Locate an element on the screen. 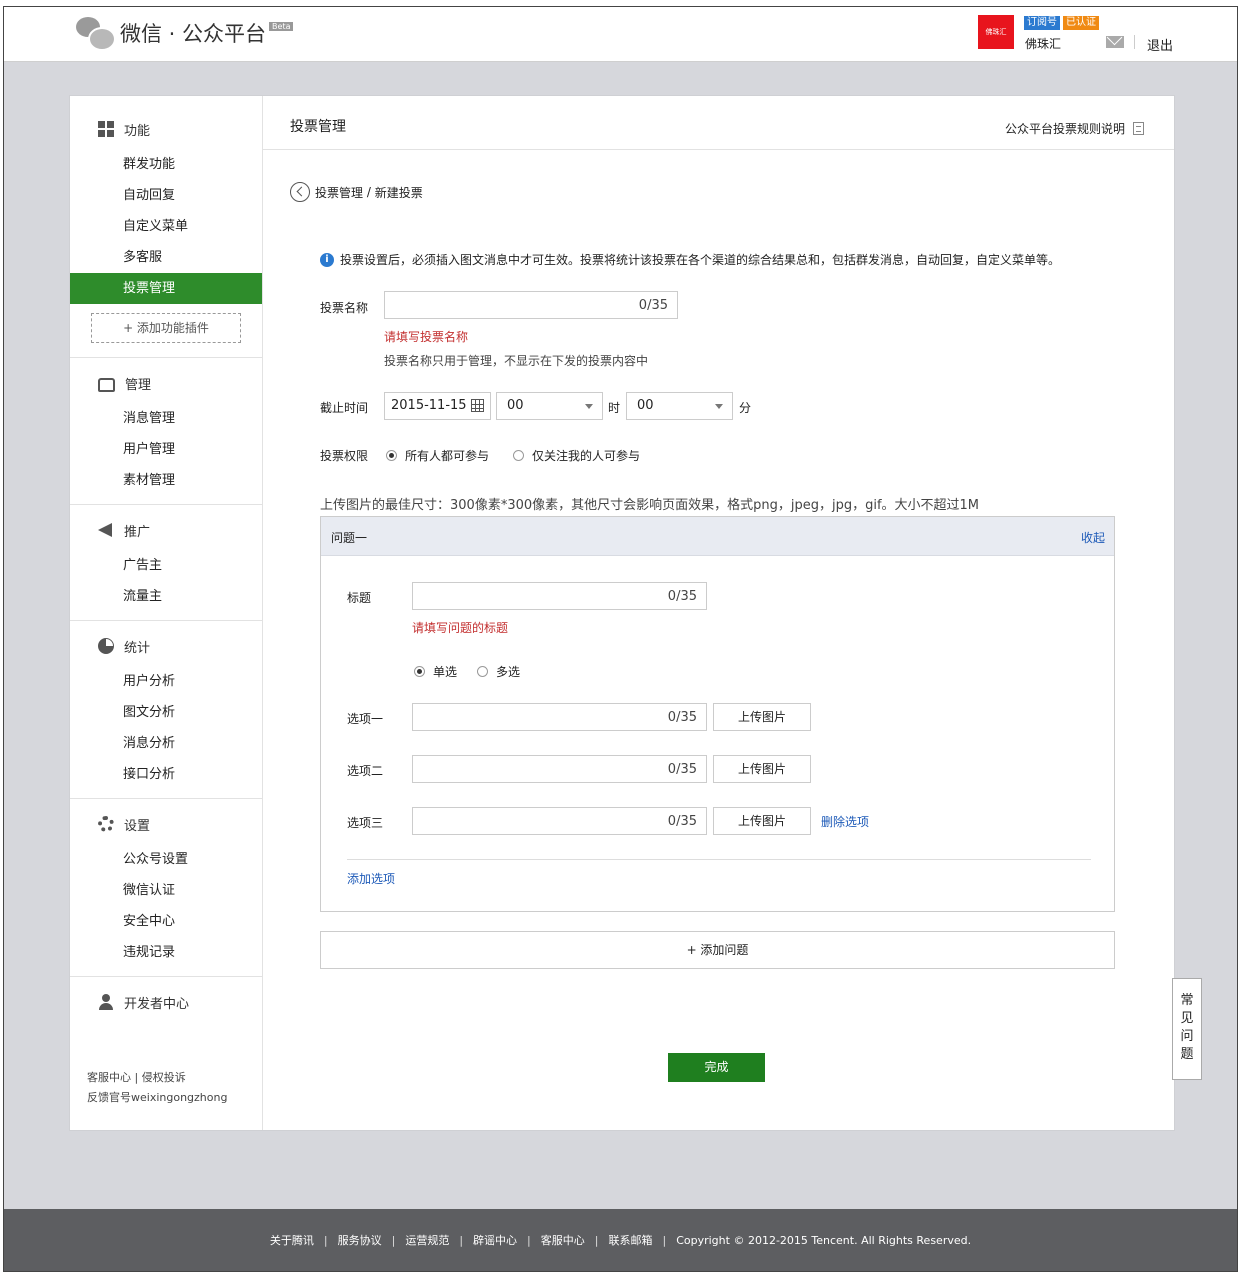 The height and width of the screenshot is (1280, 1245). sidebar-section-management: 管理 消息管理 用户管理 素材管理 is located at coordinates (166, 431).